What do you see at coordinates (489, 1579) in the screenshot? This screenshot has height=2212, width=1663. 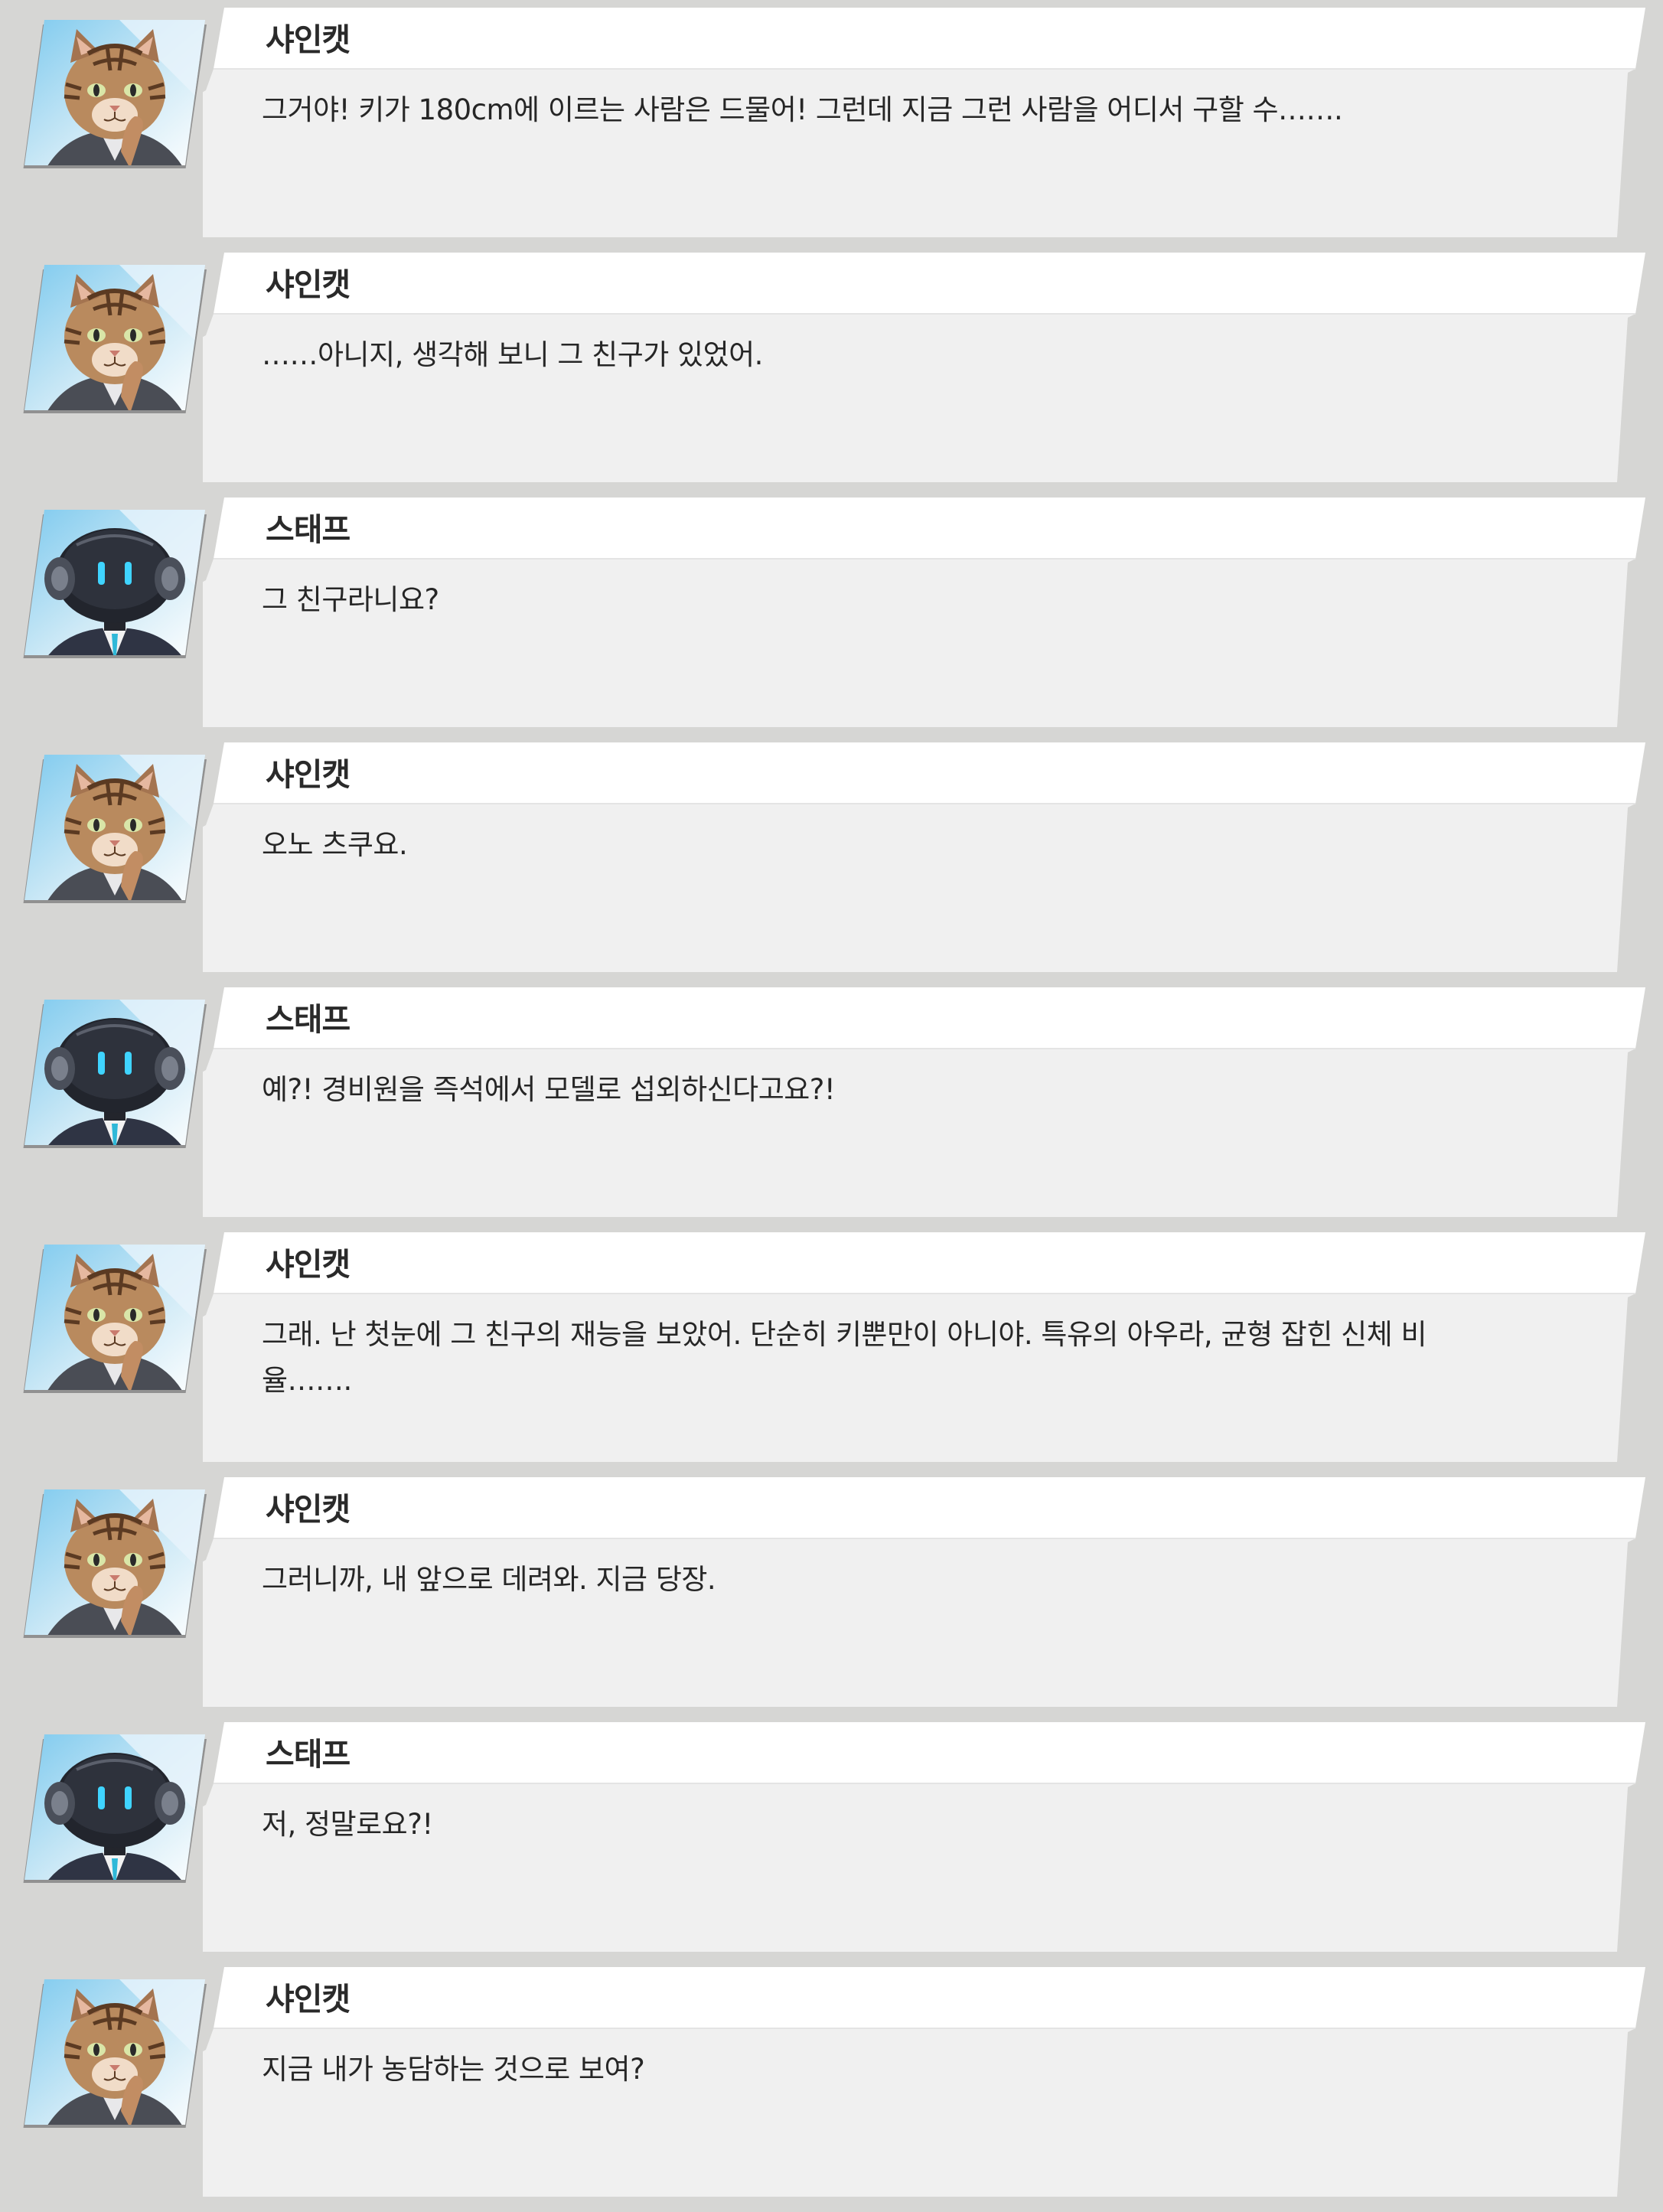 I see `dialogue-text: 그러니까, 내 앞으로 데려와. 지금 당장.` at bounding box center [489, 1579].